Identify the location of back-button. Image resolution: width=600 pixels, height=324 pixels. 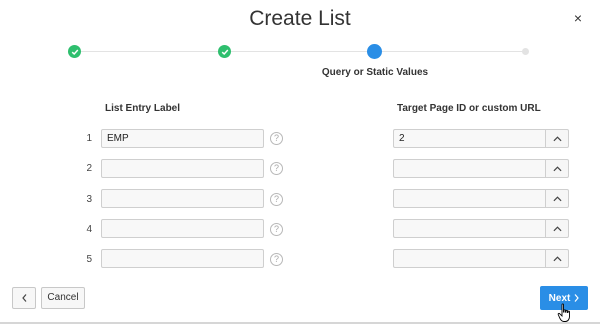
(24, 298).